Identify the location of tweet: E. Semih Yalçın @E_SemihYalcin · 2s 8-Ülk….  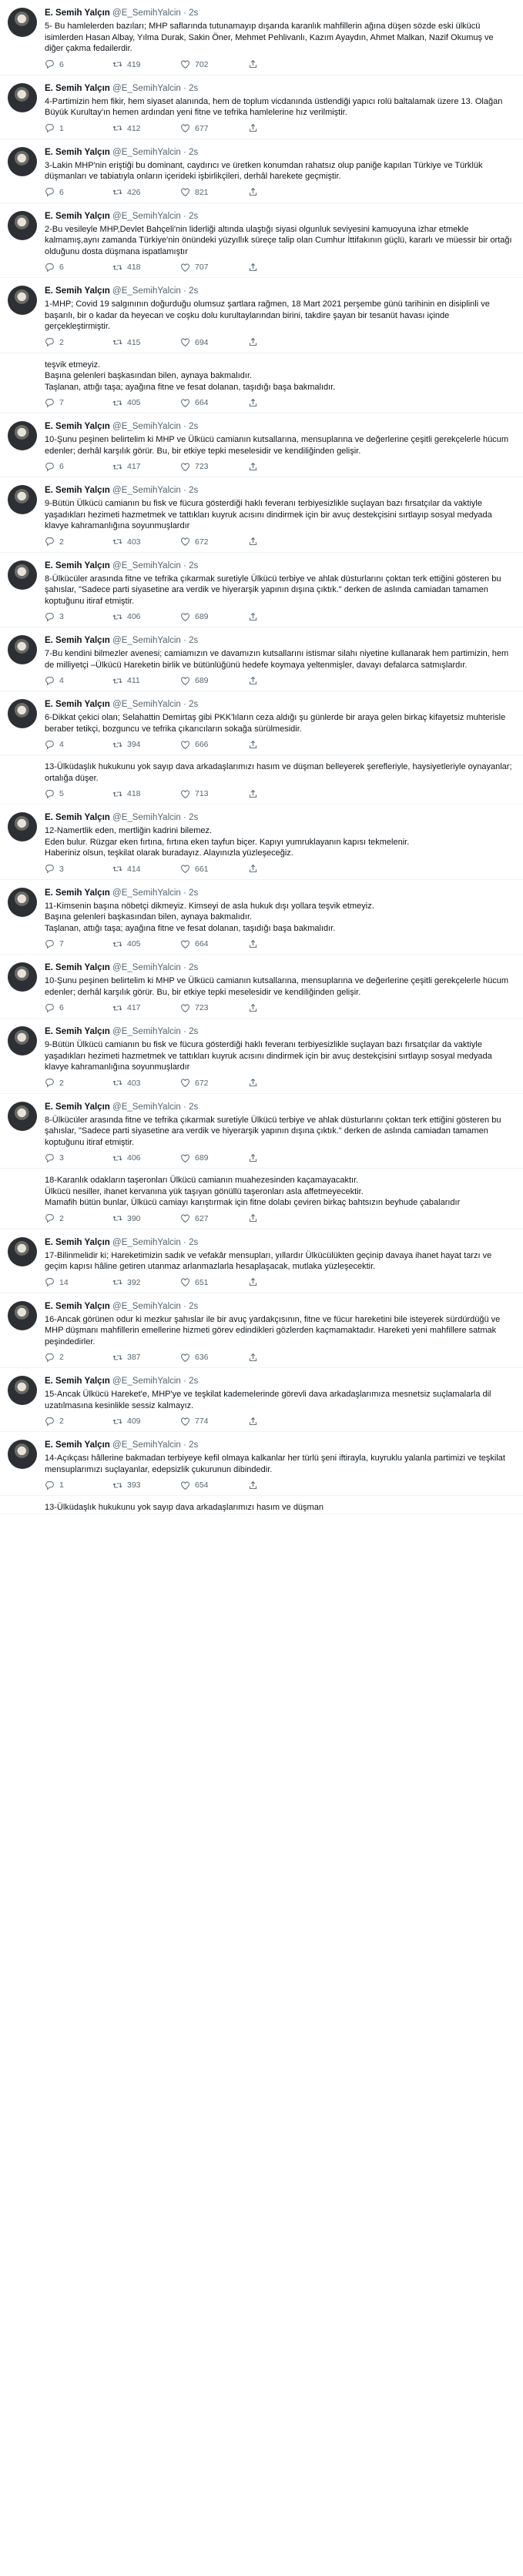
(261, 1131).